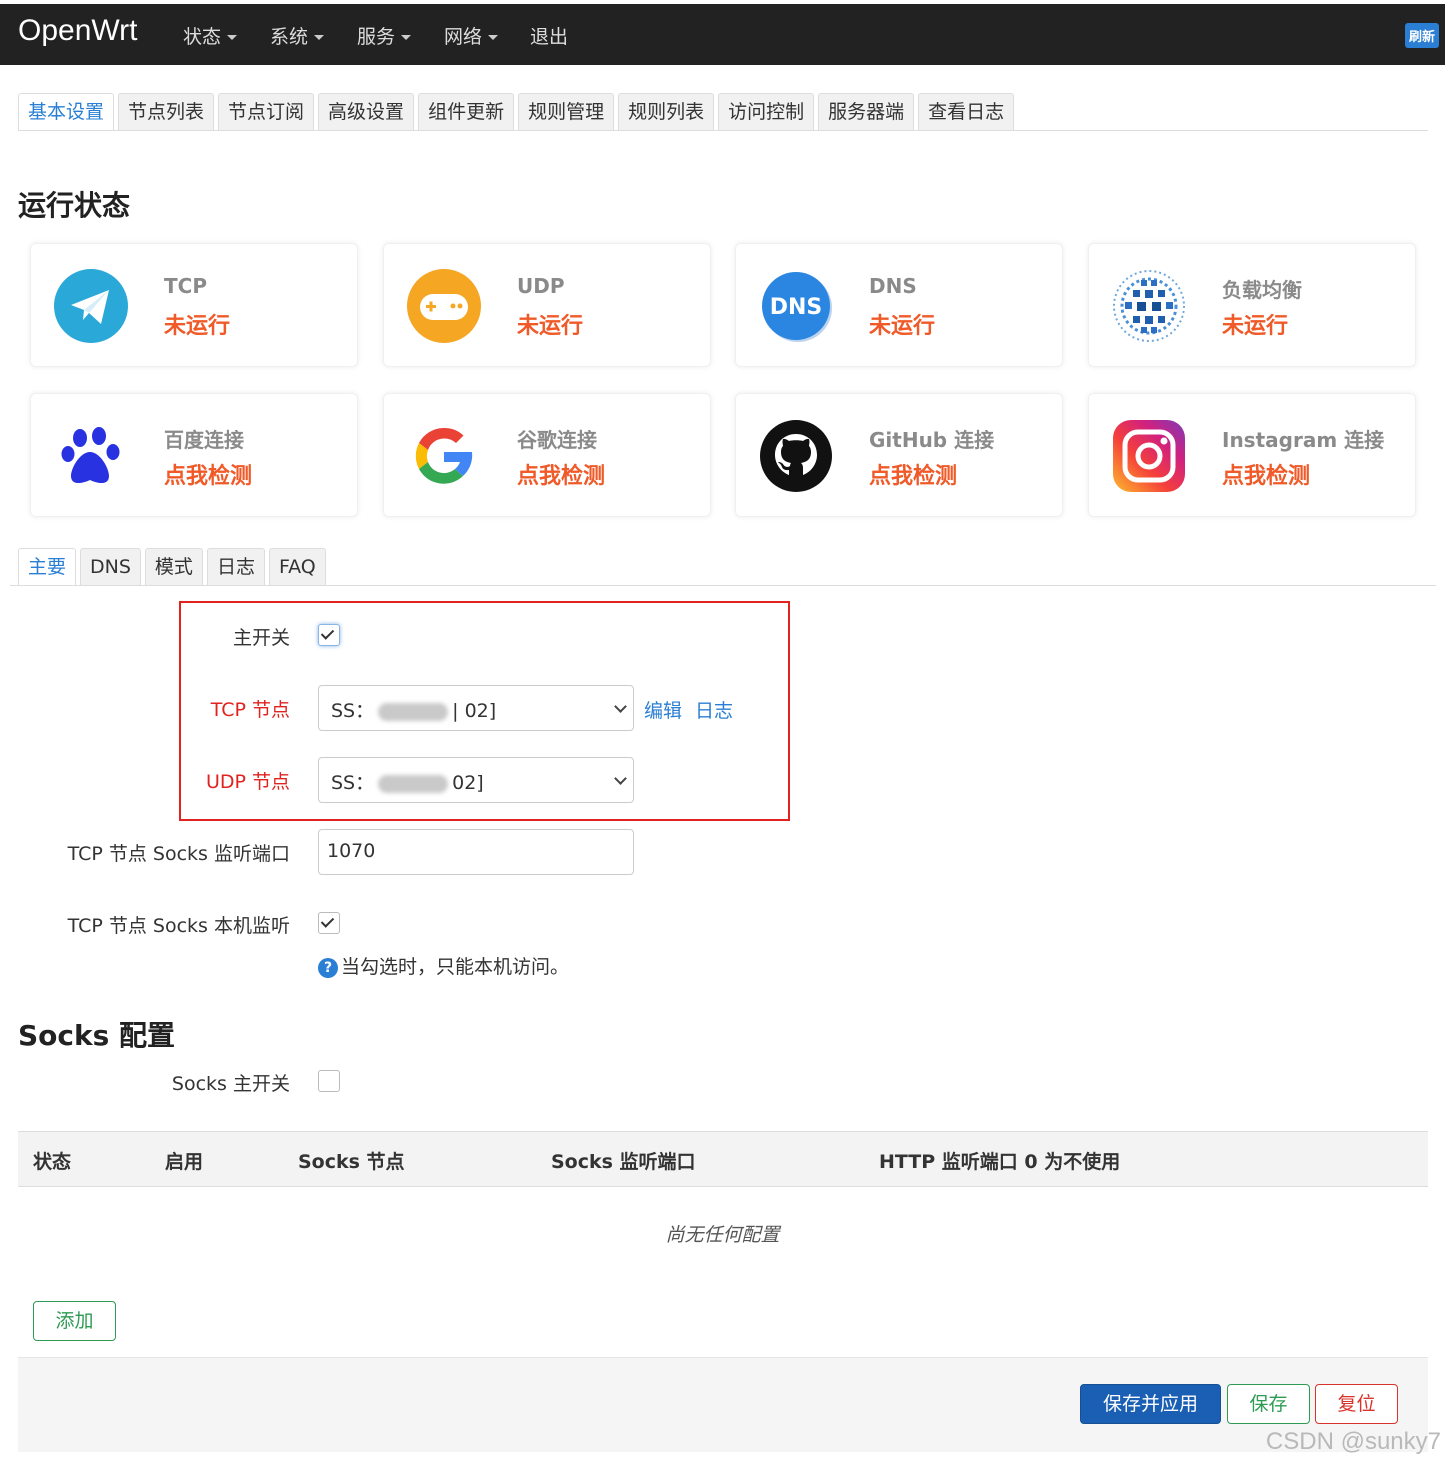 The image size is (1445, 1471). What do you see at coordinates (932, 440) in the screenshot?
I see `card-title: GitHub 连接` at bounding box center [932, 440].